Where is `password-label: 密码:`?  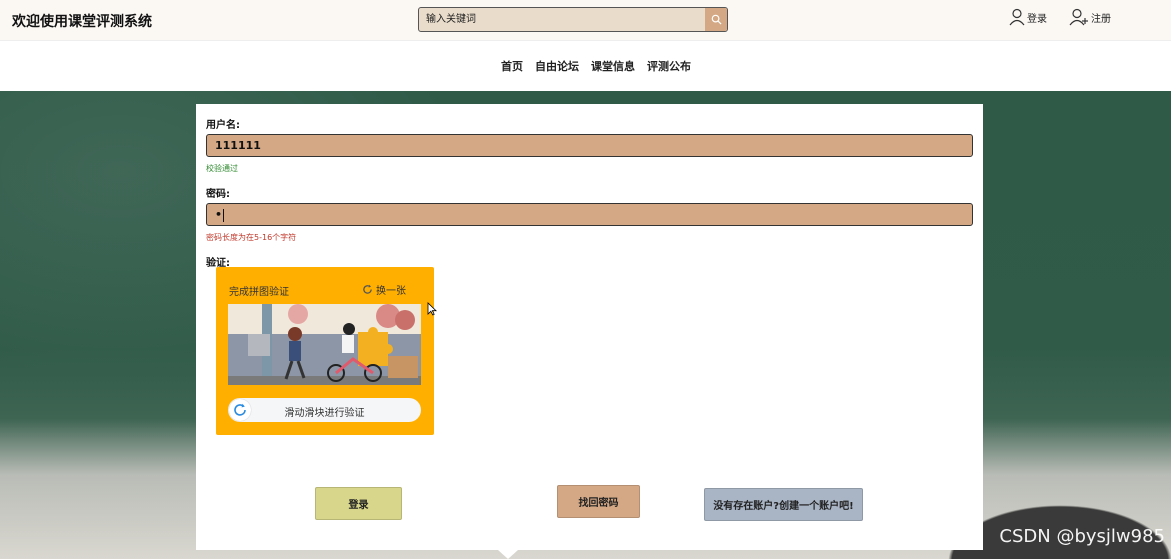 password-label: 密码: is located at coordinates (218, 194).